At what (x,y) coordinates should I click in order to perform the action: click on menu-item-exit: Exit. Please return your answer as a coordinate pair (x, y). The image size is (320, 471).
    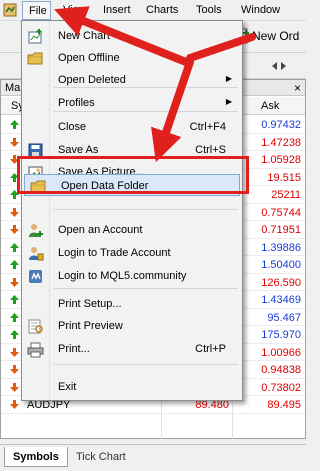
    Looking at the image, I should click on (132, 387).